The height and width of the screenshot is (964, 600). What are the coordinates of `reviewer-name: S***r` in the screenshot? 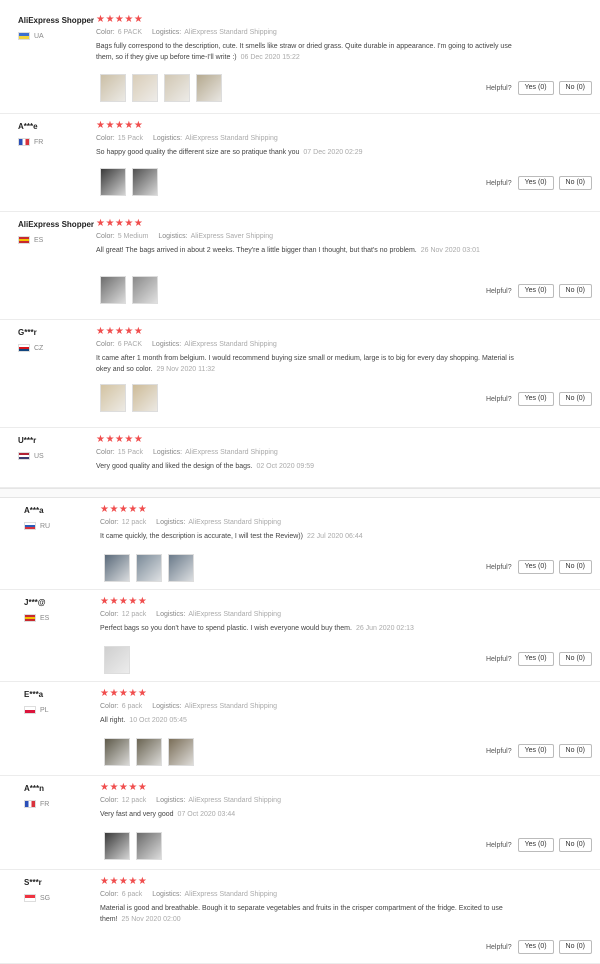 It's located at (33, 882).